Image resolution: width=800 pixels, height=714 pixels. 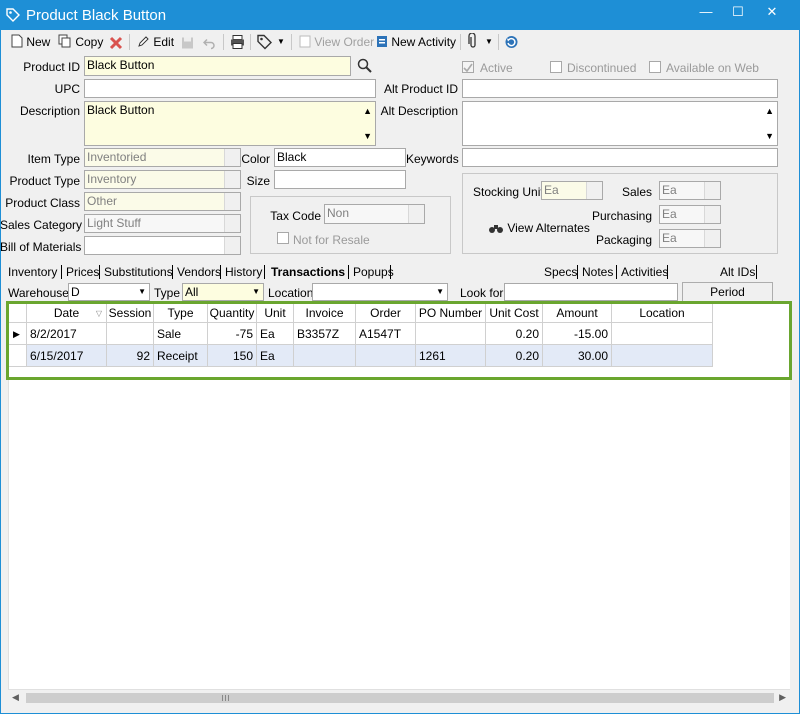 I want to click on active-checkbox, so click(x=468, y=67).